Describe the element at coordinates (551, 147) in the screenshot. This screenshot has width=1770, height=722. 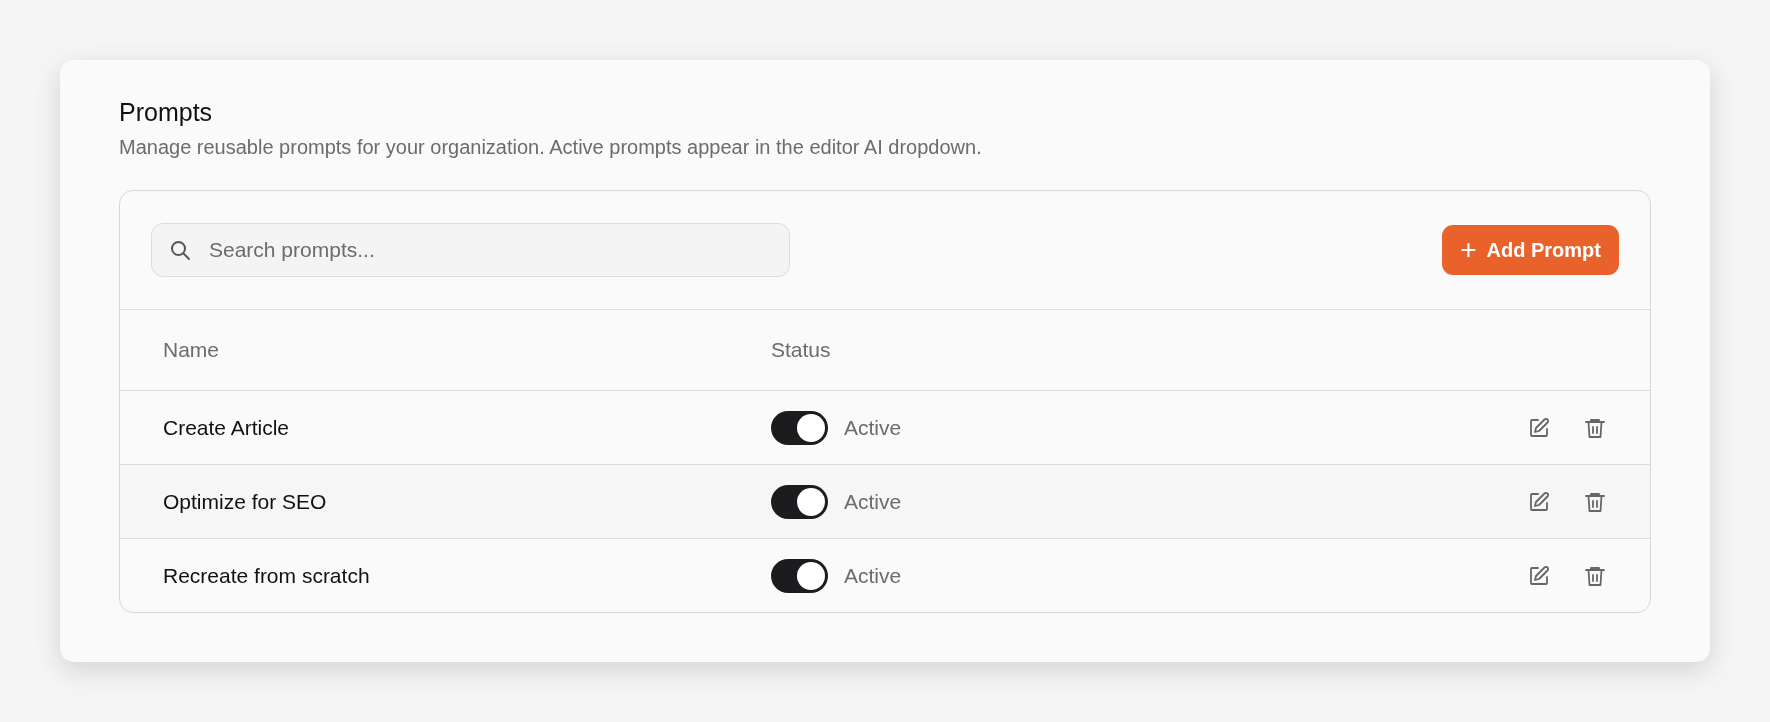
I see `section-description: Manage reusable prompts for your organization. Active prompts appear in the editor AI dropdown.` at that location.